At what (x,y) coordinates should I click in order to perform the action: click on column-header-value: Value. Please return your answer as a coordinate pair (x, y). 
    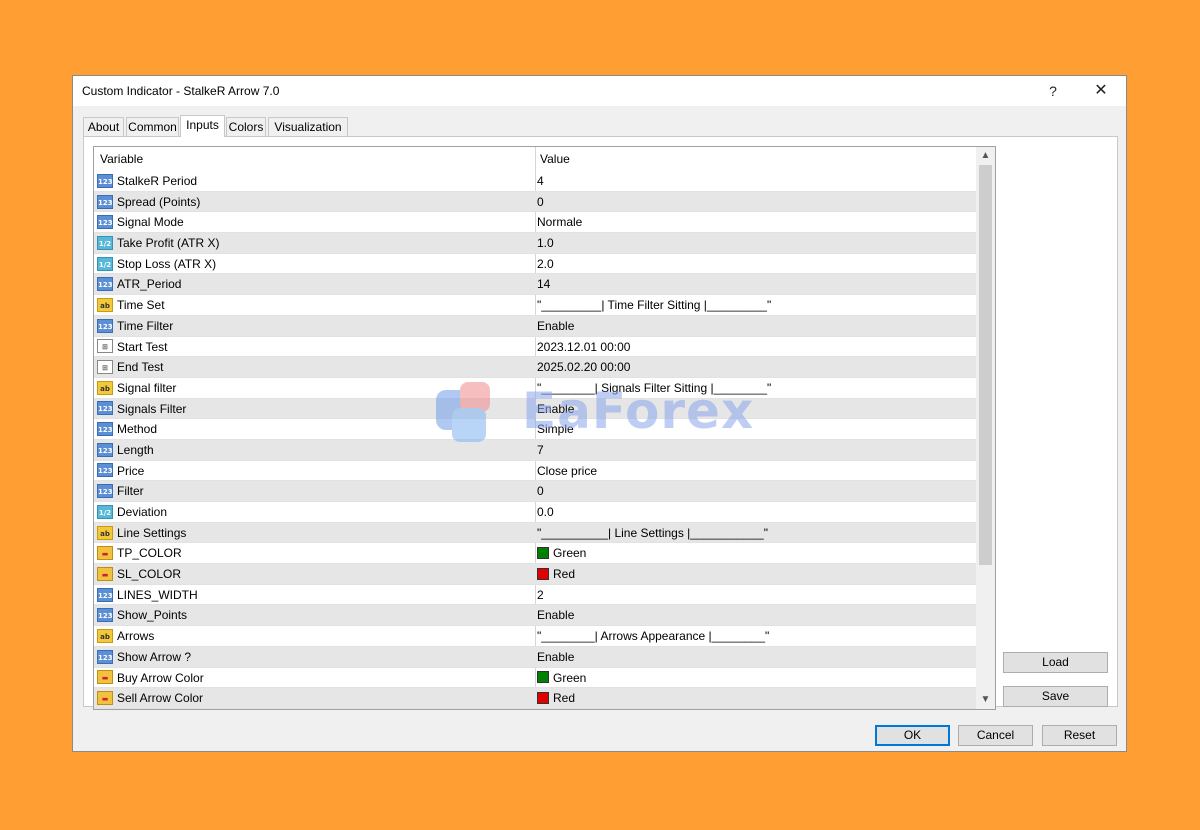
    Looking at the image, I should click on (555, 159).